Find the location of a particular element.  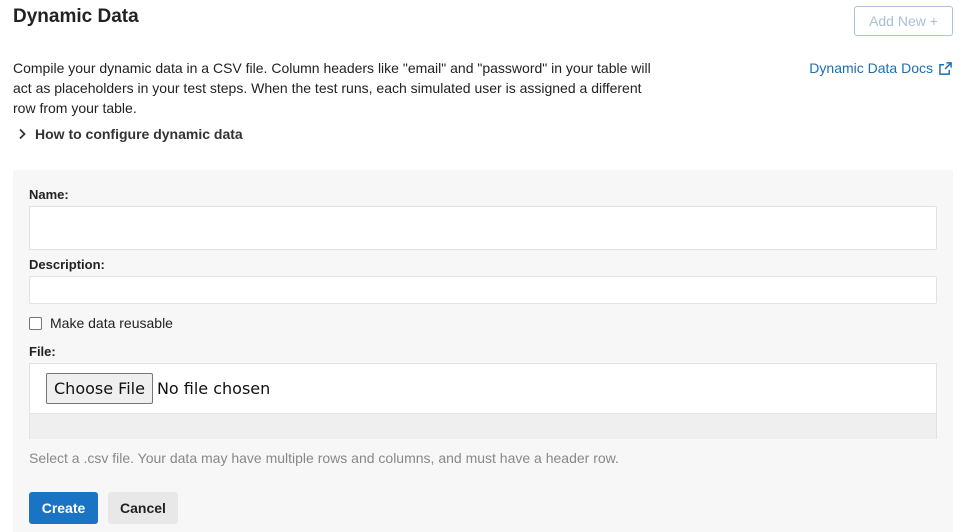

how-to-configure-label: How to configure dynamic data is located at coordinates (139, 134).